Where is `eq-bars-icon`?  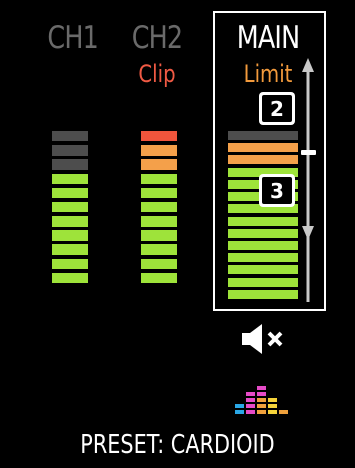 eq-bars-icon is located at coordinates (263, 398).